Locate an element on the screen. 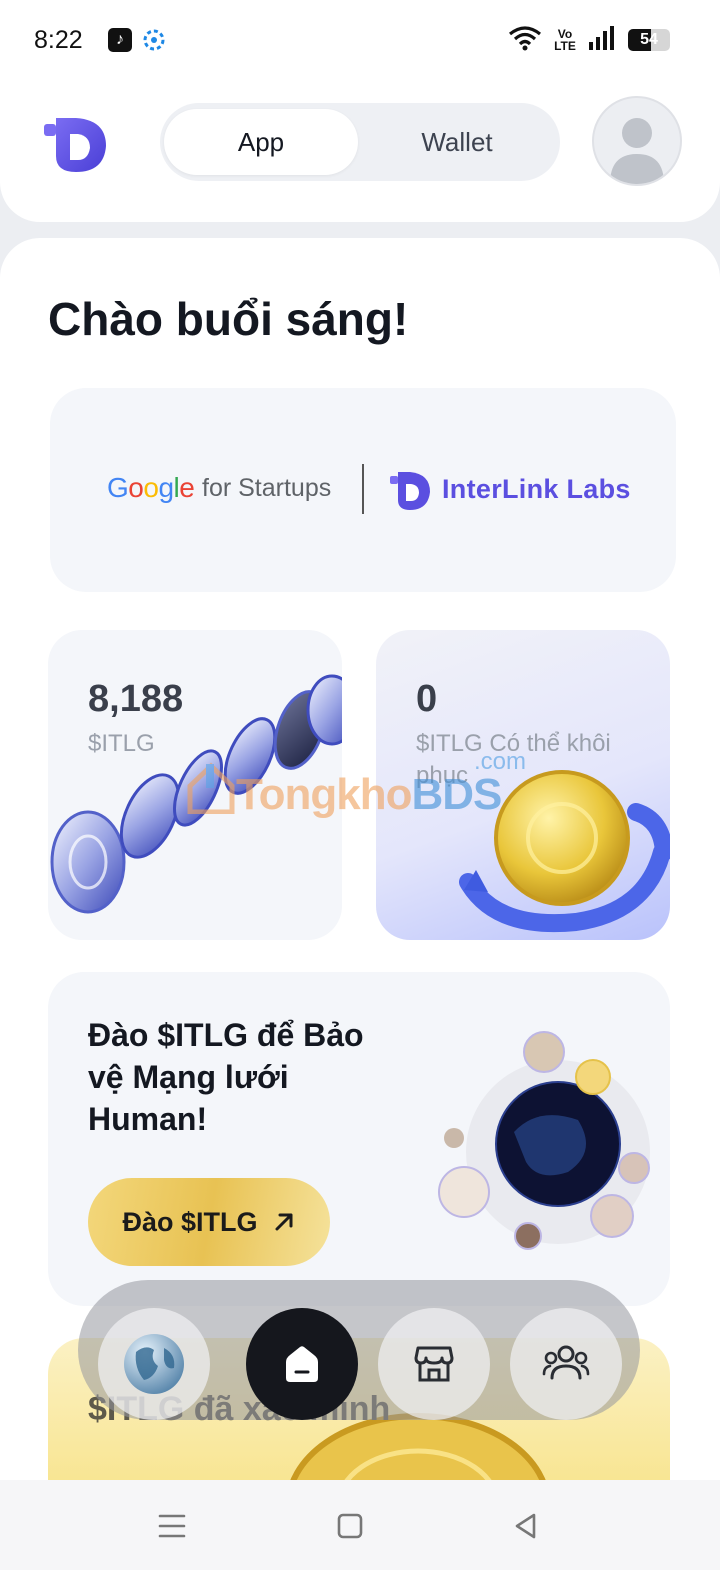  bottom-navigation is located at coordinates (359, 1350).